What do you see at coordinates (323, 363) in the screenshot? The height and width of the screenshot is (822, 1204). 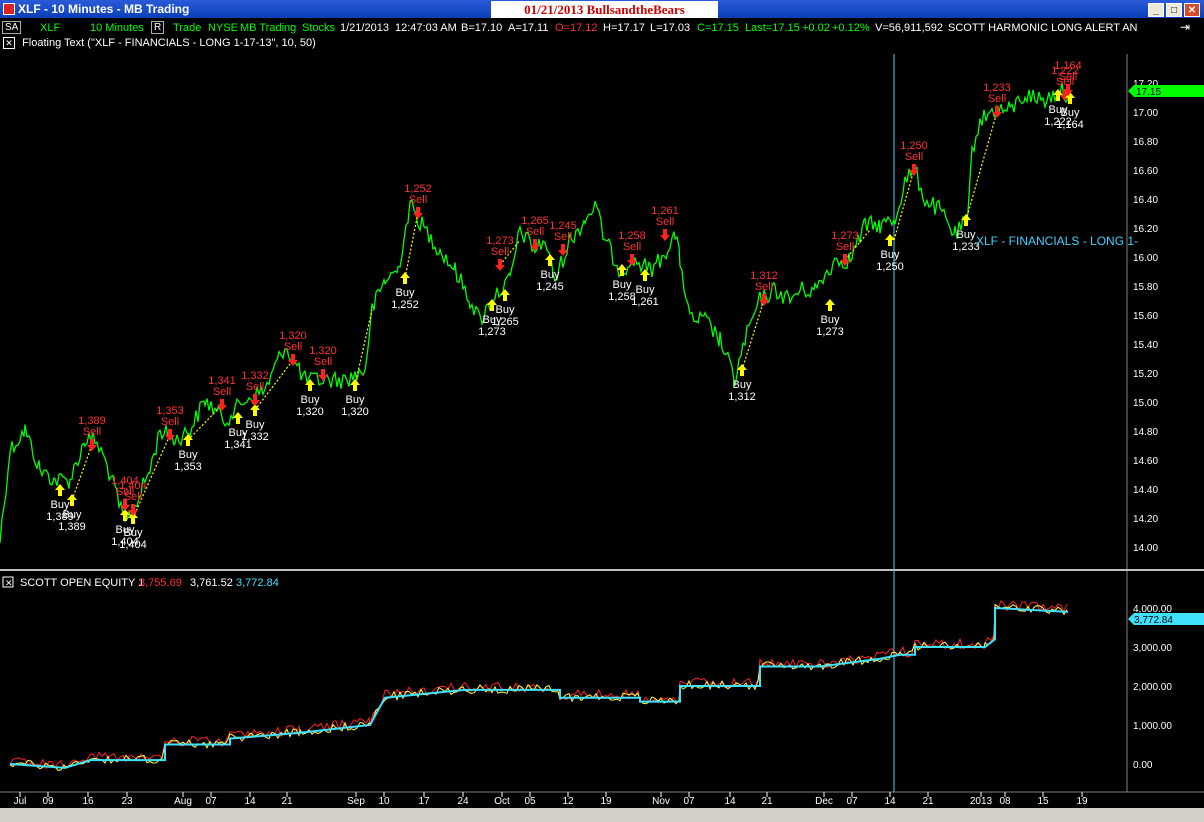 I see `sell-marker: Sell1,320` at bounding box center [323, 363].